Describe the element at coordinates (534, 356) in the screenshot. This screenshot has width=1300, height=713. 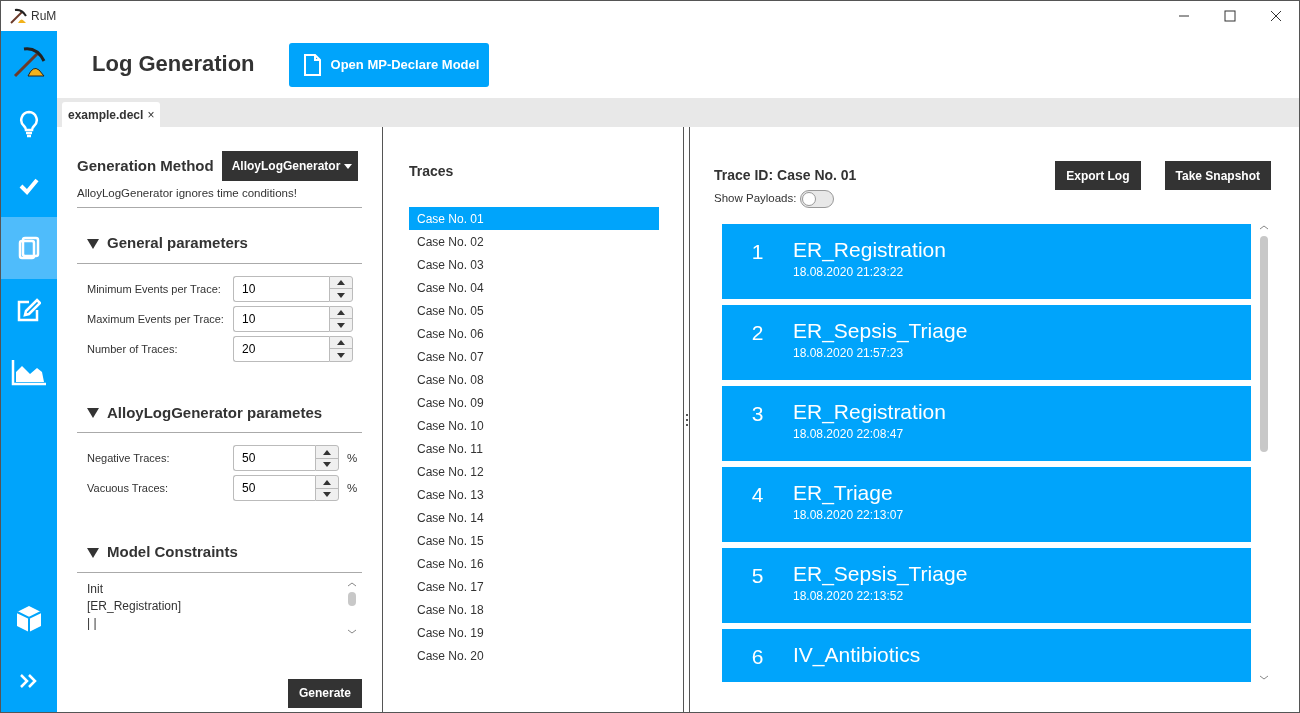
I see `trace-list-item: Case No. 07` at that location.